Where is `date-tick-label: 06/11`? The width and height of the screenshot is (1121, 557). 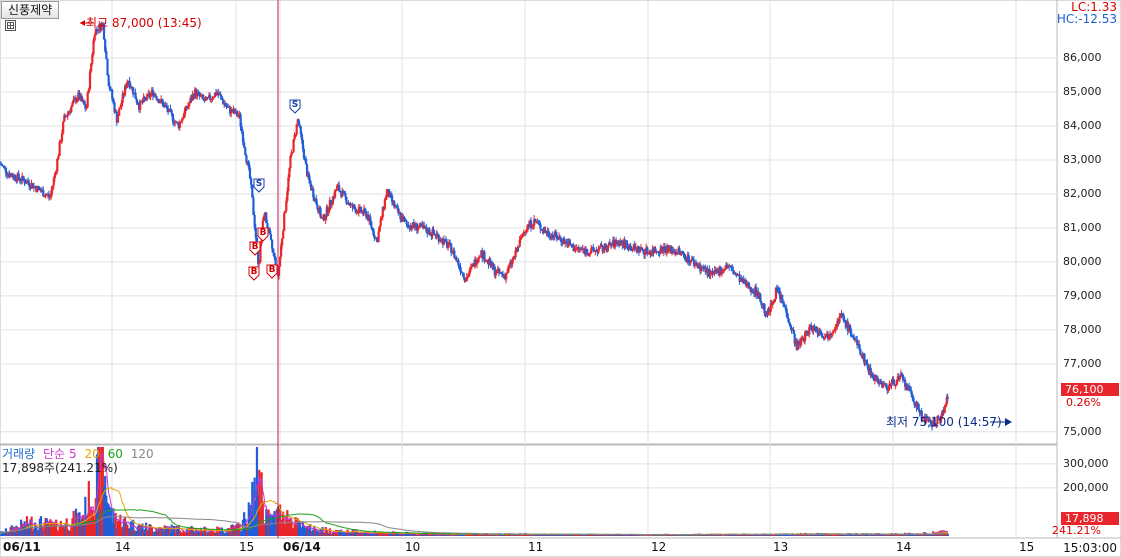
date-tick-label: 06/11 is located at coordinates (22, 547).